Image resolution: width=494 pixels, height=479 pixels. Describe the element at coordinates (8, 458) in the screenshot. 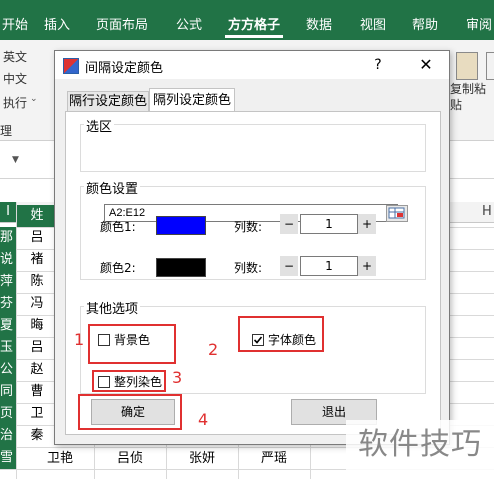

I see `row-header: 雪` at that location.